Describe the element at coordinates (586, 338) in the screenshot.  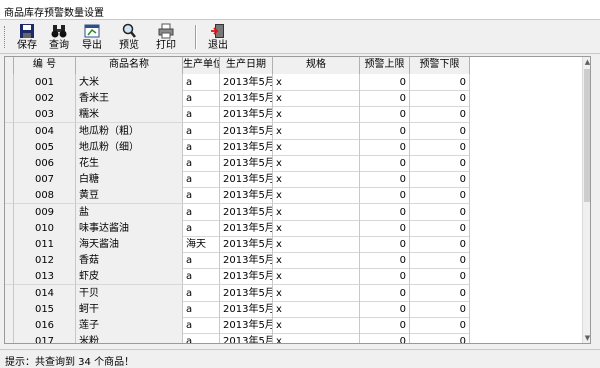
I see `scroll-down-arrow-icon: ▼` at that location.